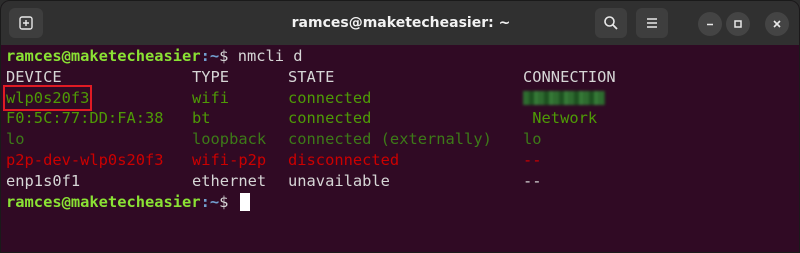 Image resolution: width=800 pixels, height=253 pixels. What do you see at coordinates (229, 180) in the screenshot?
I see `device-type: ethernet` at bounding box center [229, 180].